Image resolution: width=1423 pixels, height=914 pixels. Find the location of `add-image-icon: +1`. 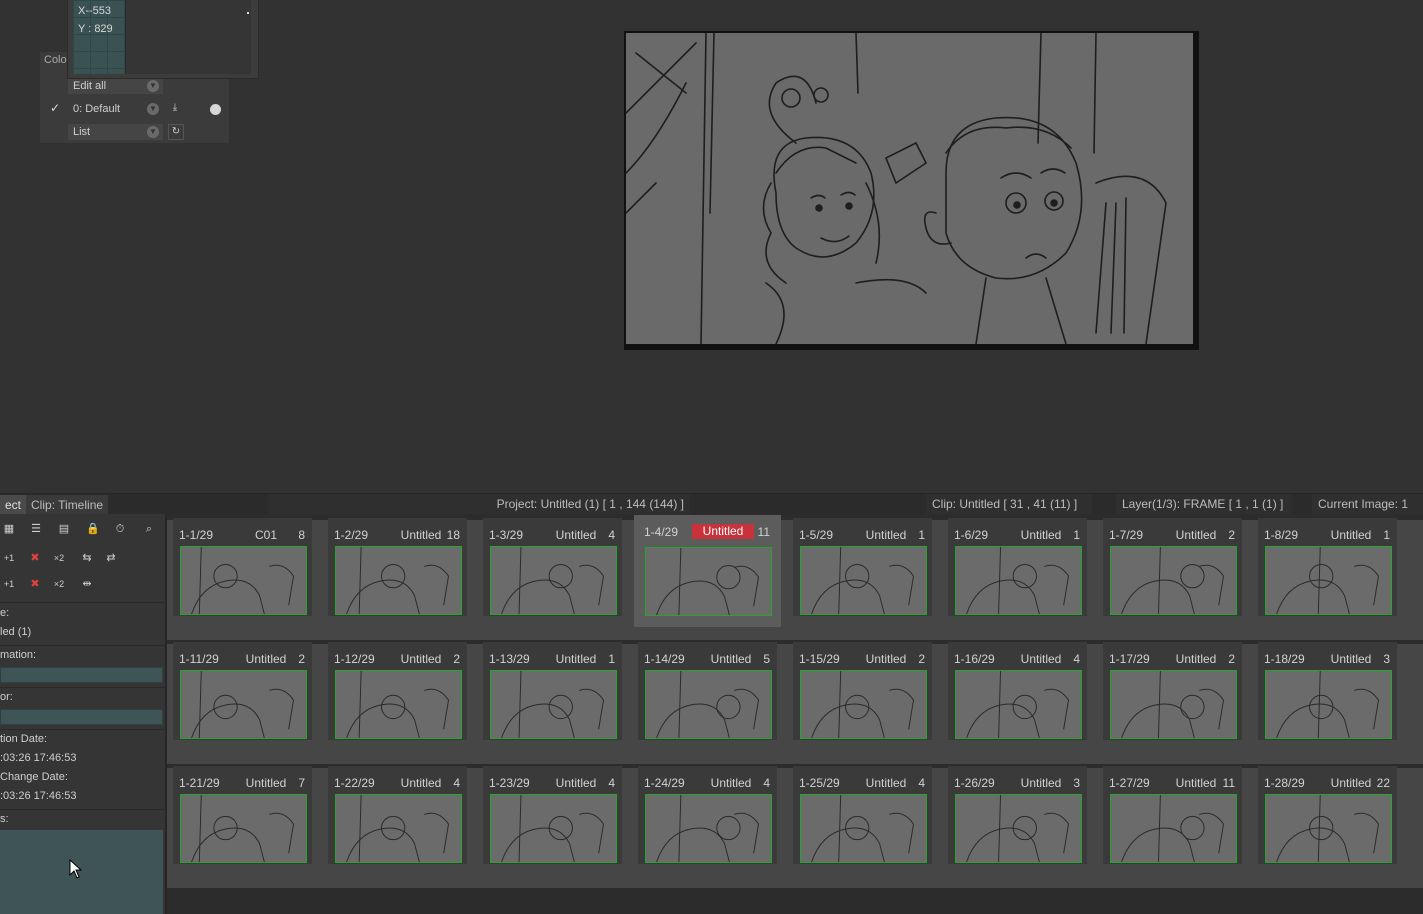

add-image-icon: +1 is located at coordinates (9, 584).